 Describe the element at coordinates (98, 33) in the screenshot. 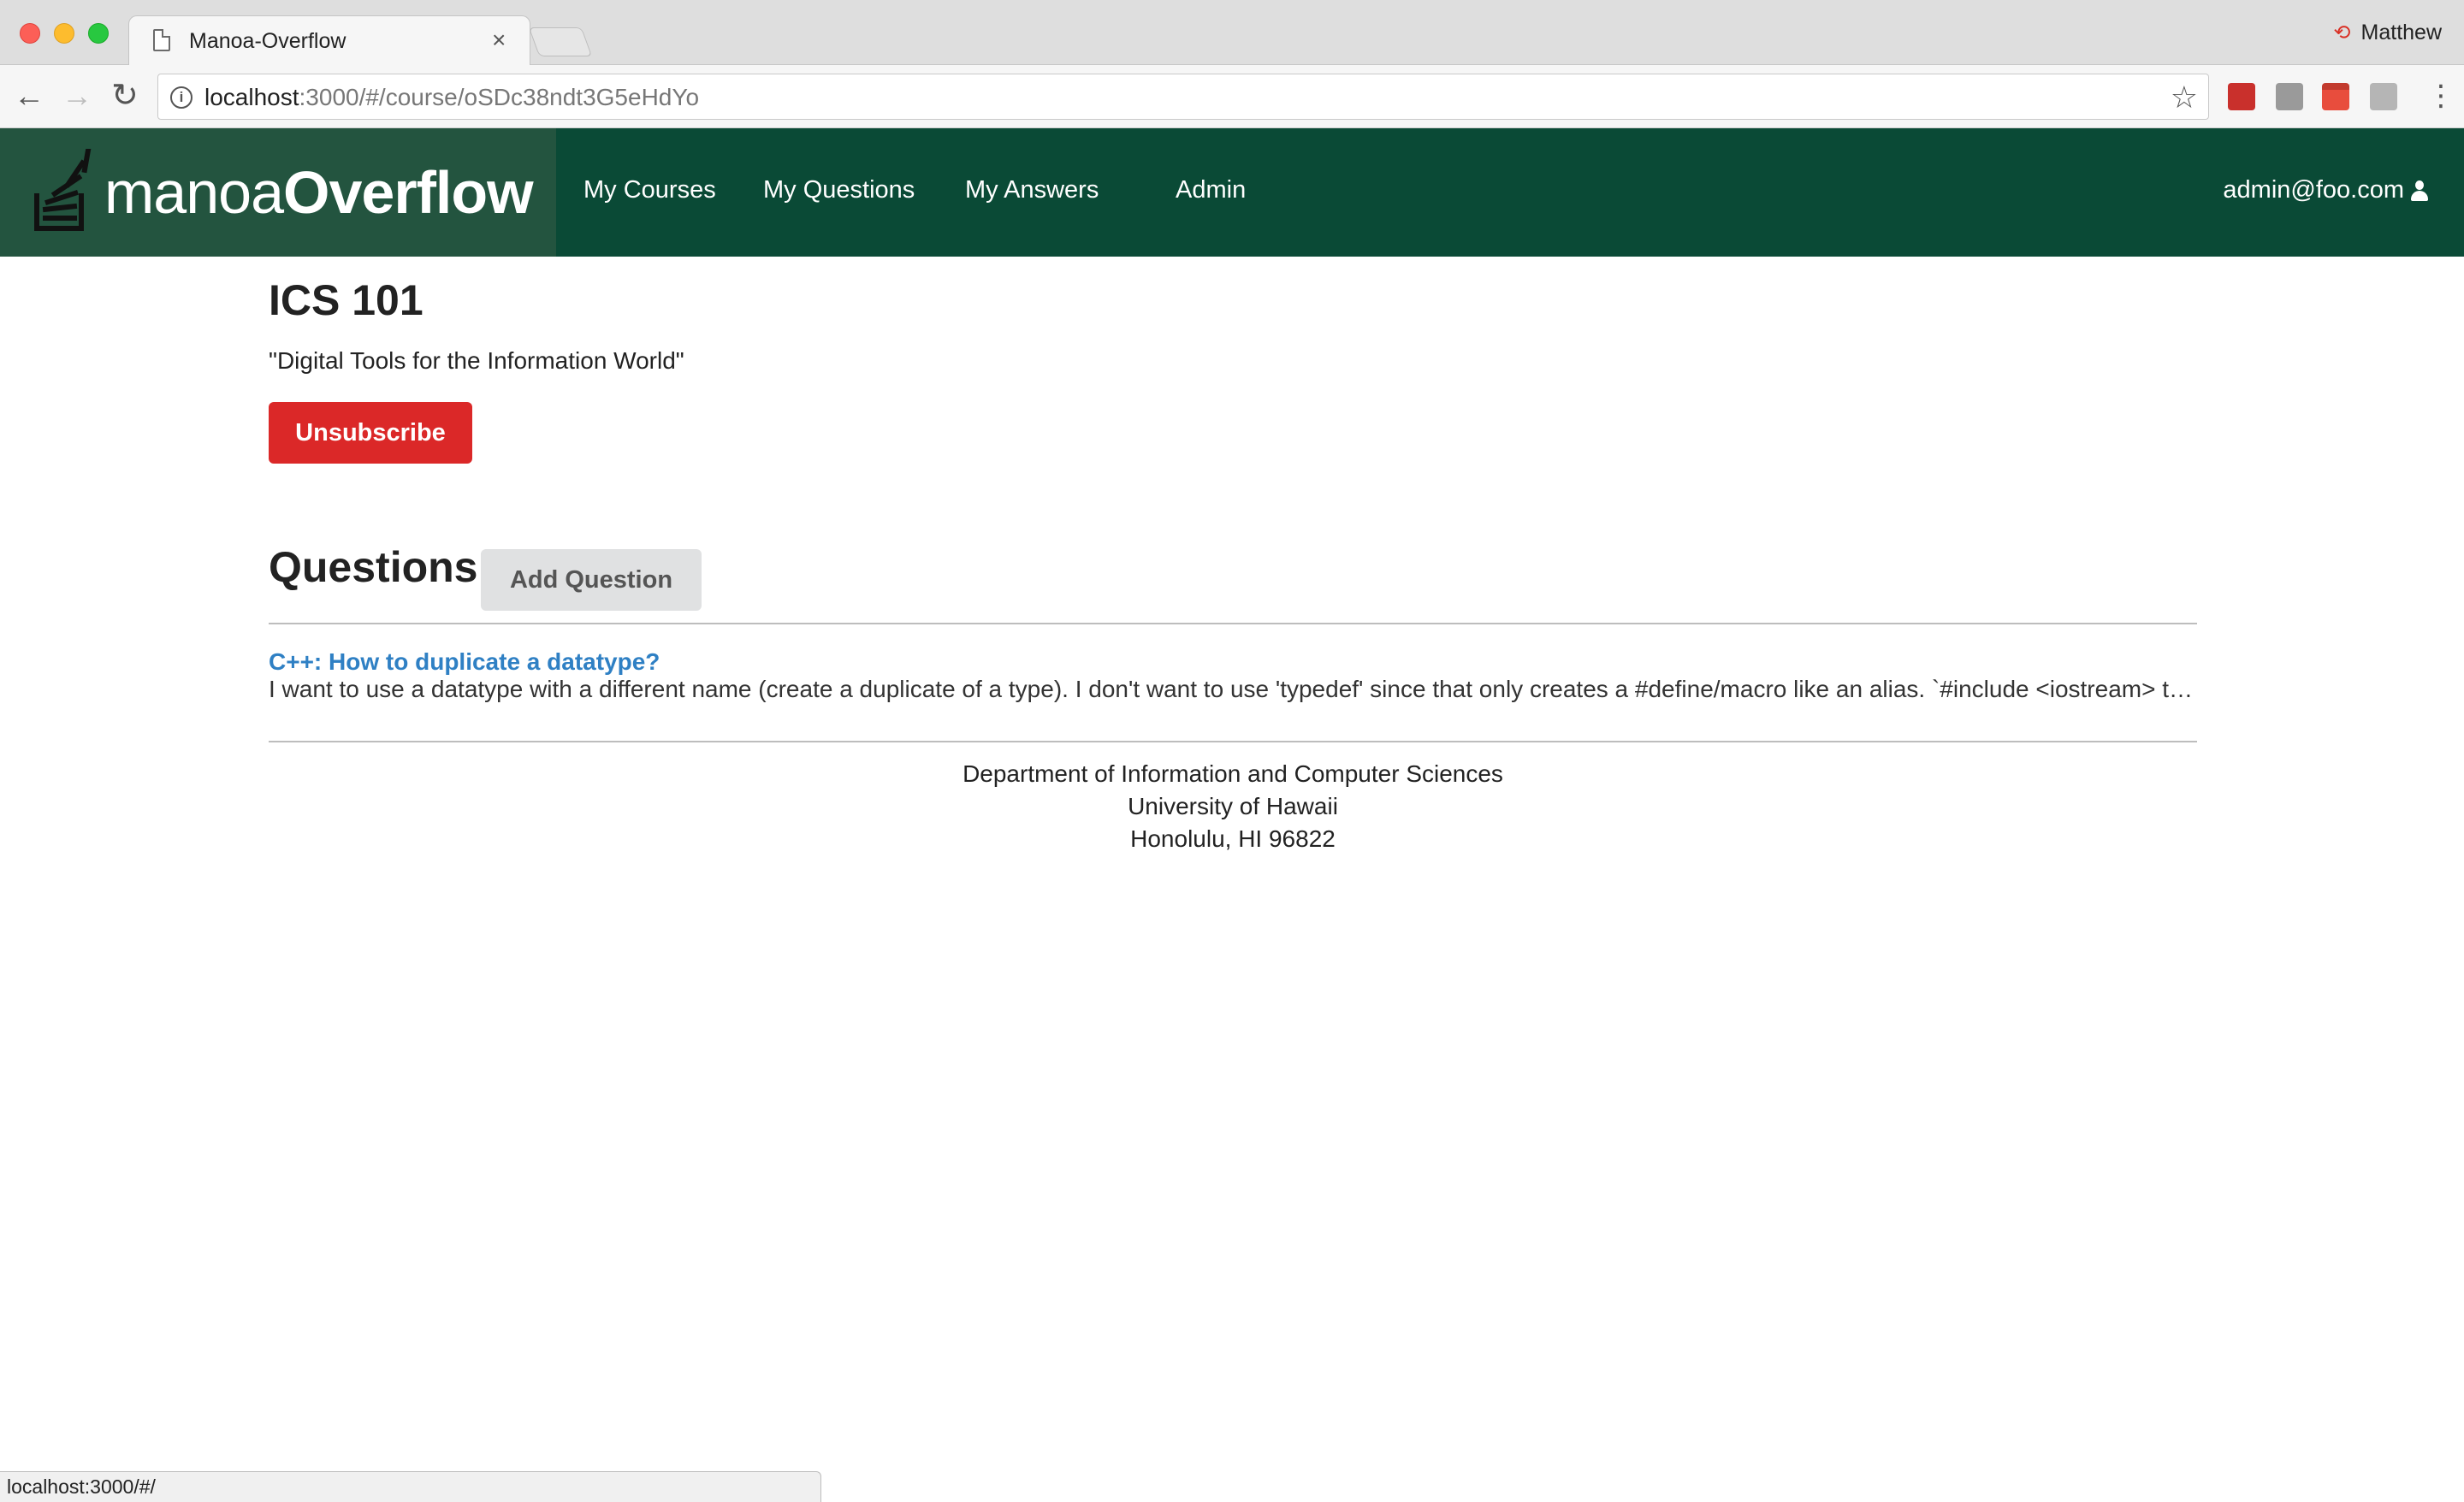

I see `maximize-window-button` at that location.